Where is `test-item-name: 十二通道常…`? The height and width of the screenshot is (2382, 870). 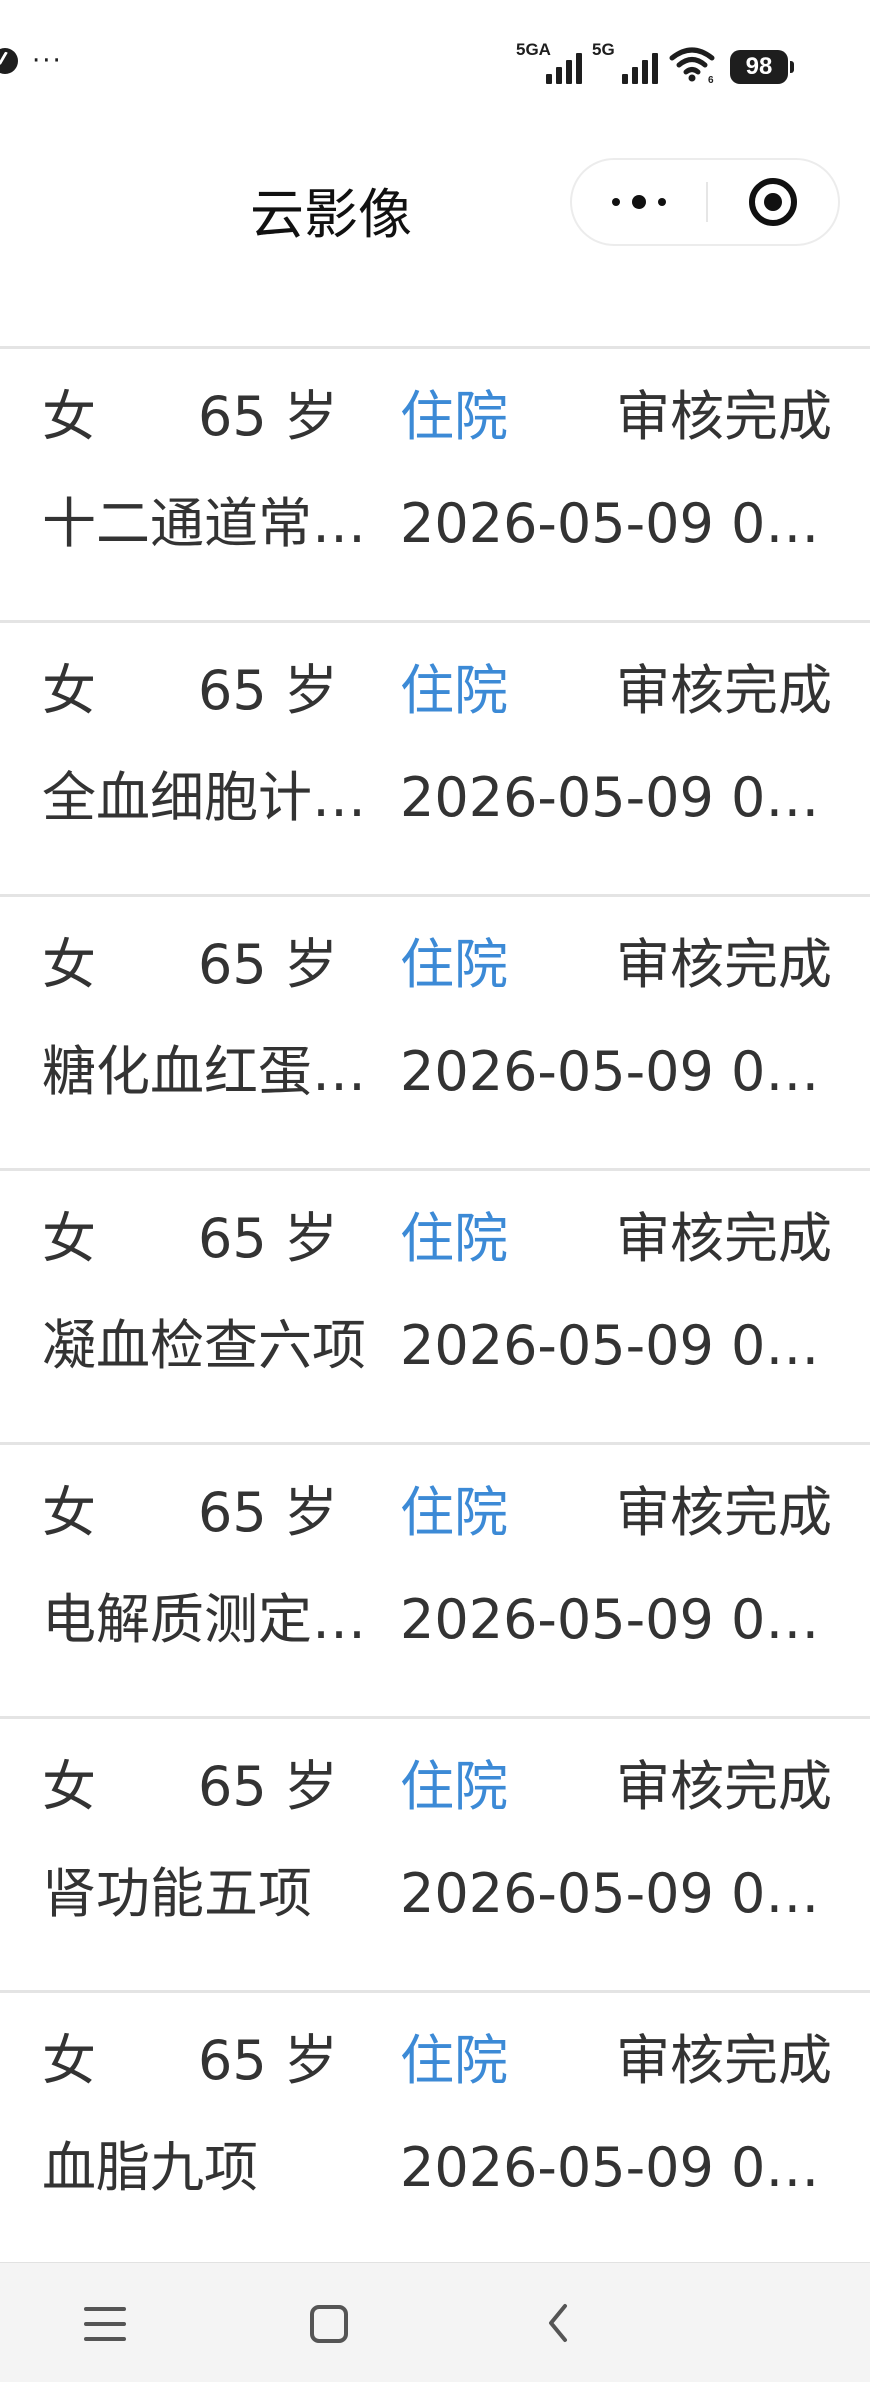
test-item-name: 十二通道常… is located at coordinates (203, 523).